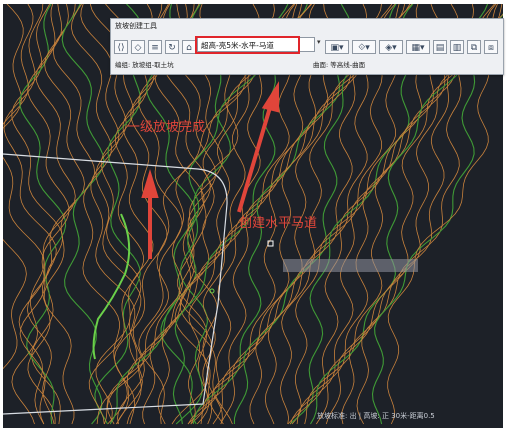 This screenshot has height=436, width=507. Describe the element at coordinates (440, 46) in the screenshot. I see `delete-grading-button: ▤` at that location.